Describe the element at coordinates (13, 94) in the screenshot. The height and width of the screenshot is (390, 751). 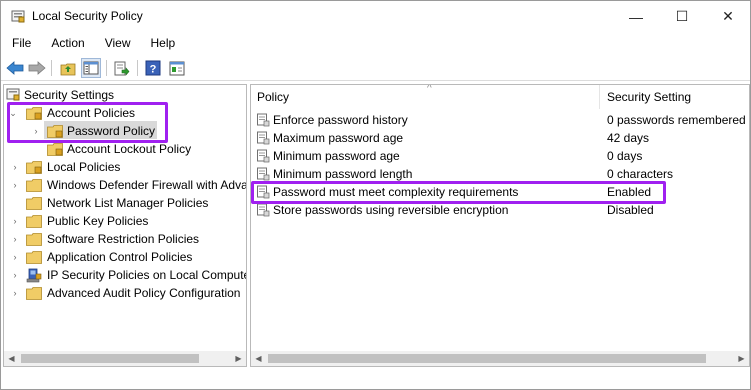
I see `security-settings-icon` at that location.